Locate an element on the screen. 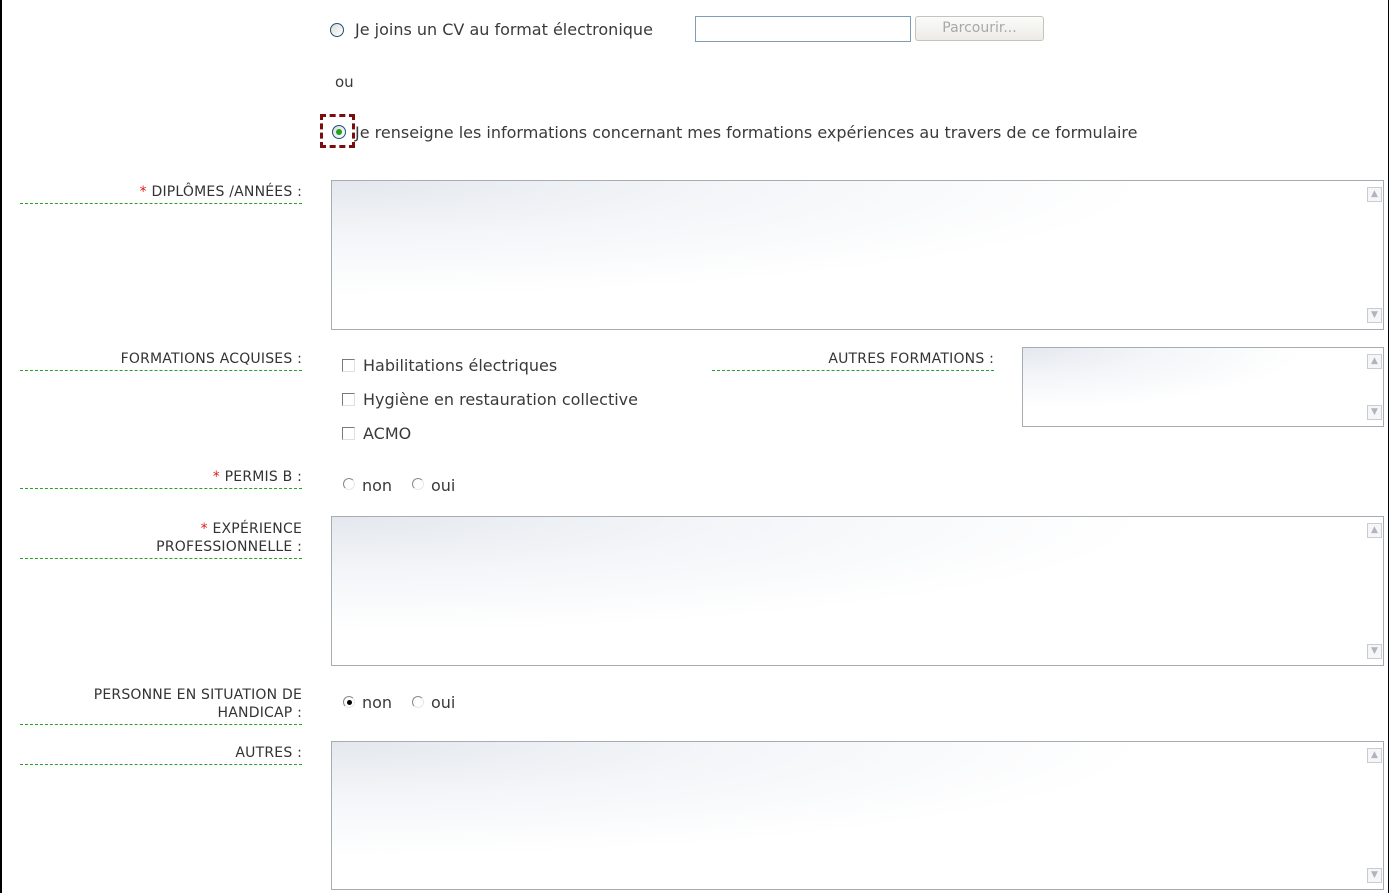 The image size is (1390, 893). upload-cv-label: Je joins un CV au format électronique is located at coordinates (504, 29).